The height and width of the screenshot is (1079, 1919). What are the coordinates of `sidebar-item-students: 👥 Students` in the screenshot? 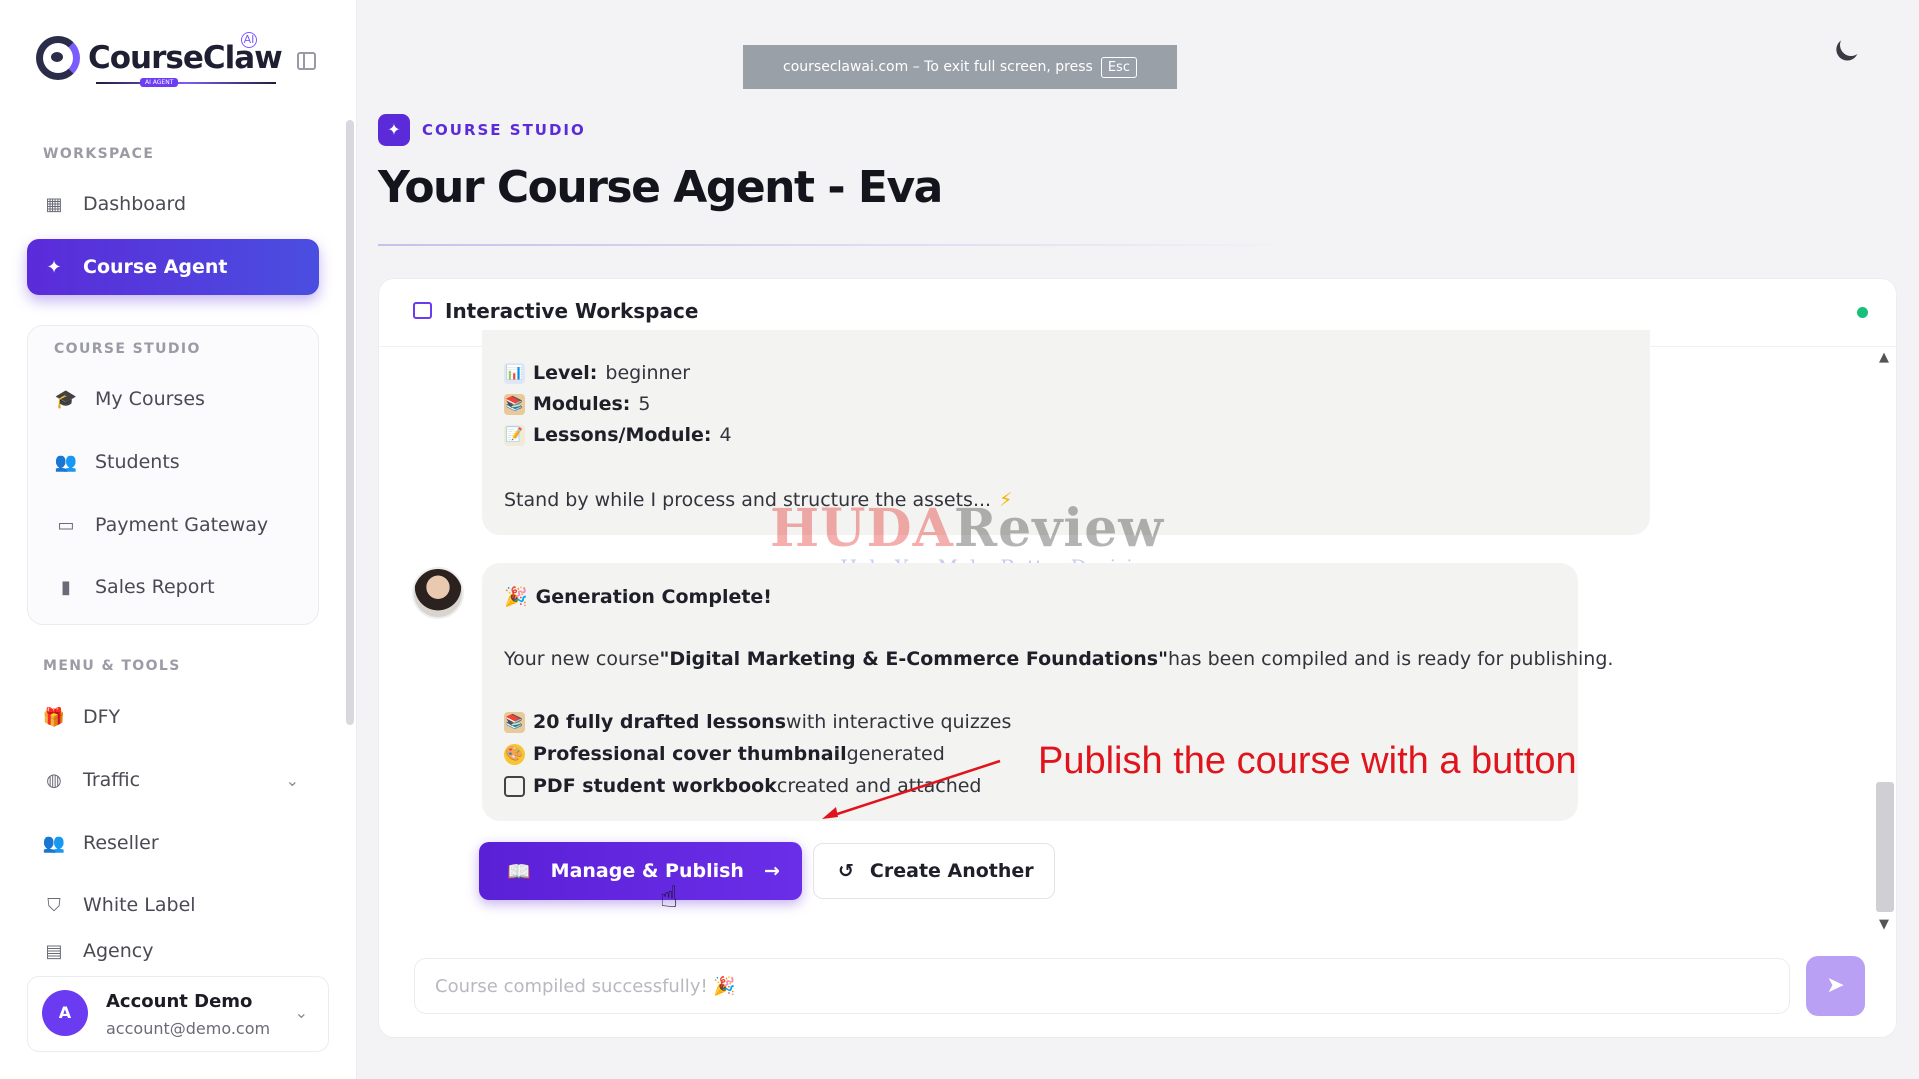 It's located at (185, 462).